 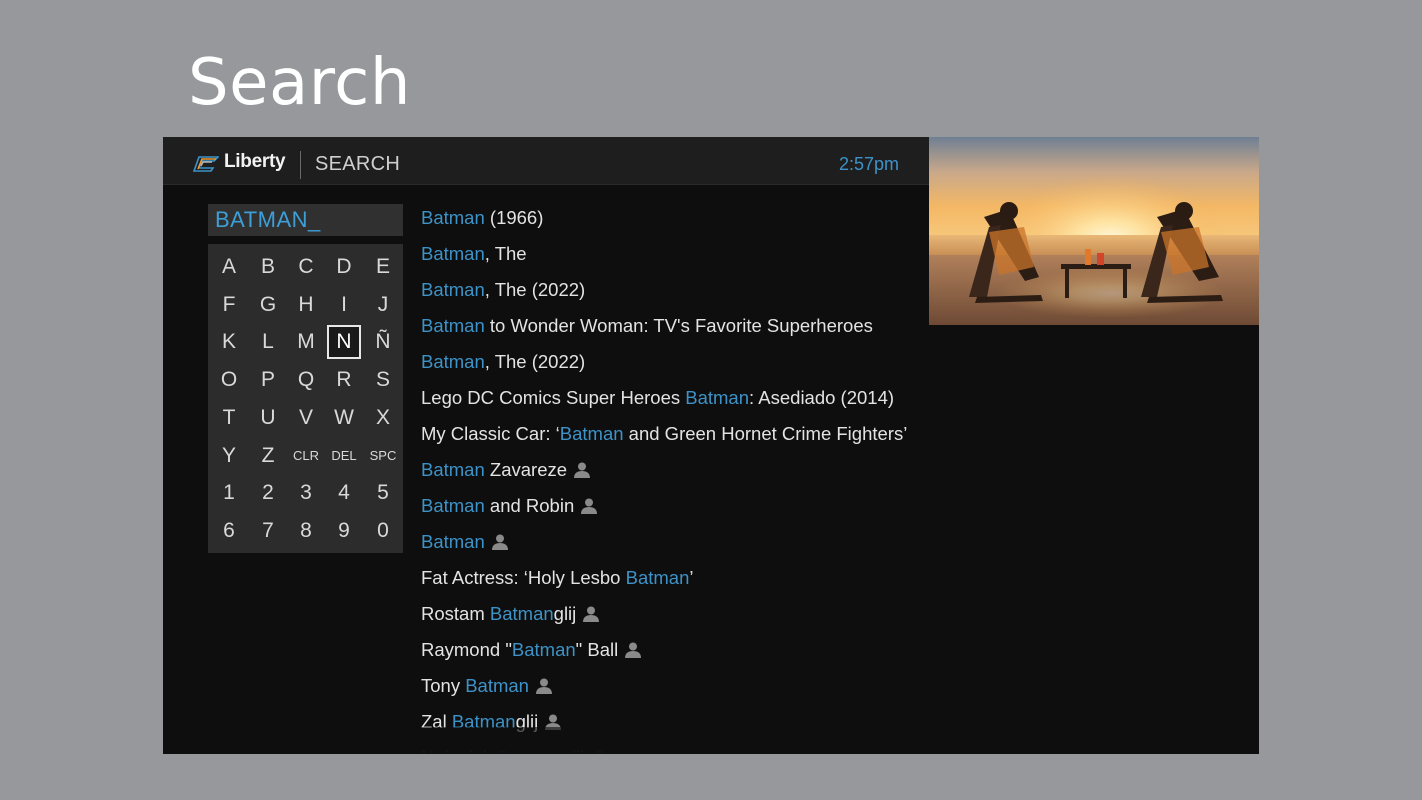 I want to click on key-a: A, so click(x=229, y=267).